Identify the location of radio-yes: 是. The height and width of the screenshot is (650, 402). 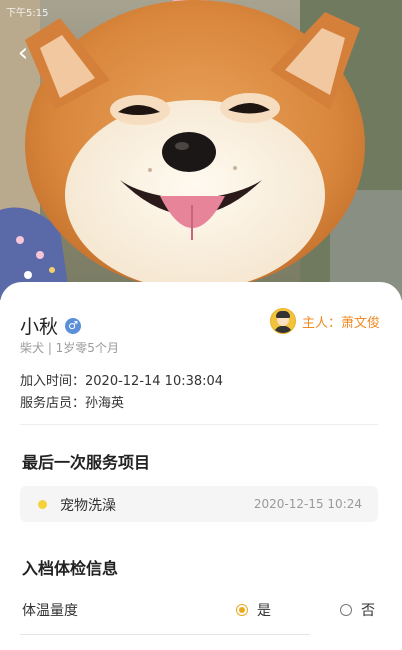
(253, 610).